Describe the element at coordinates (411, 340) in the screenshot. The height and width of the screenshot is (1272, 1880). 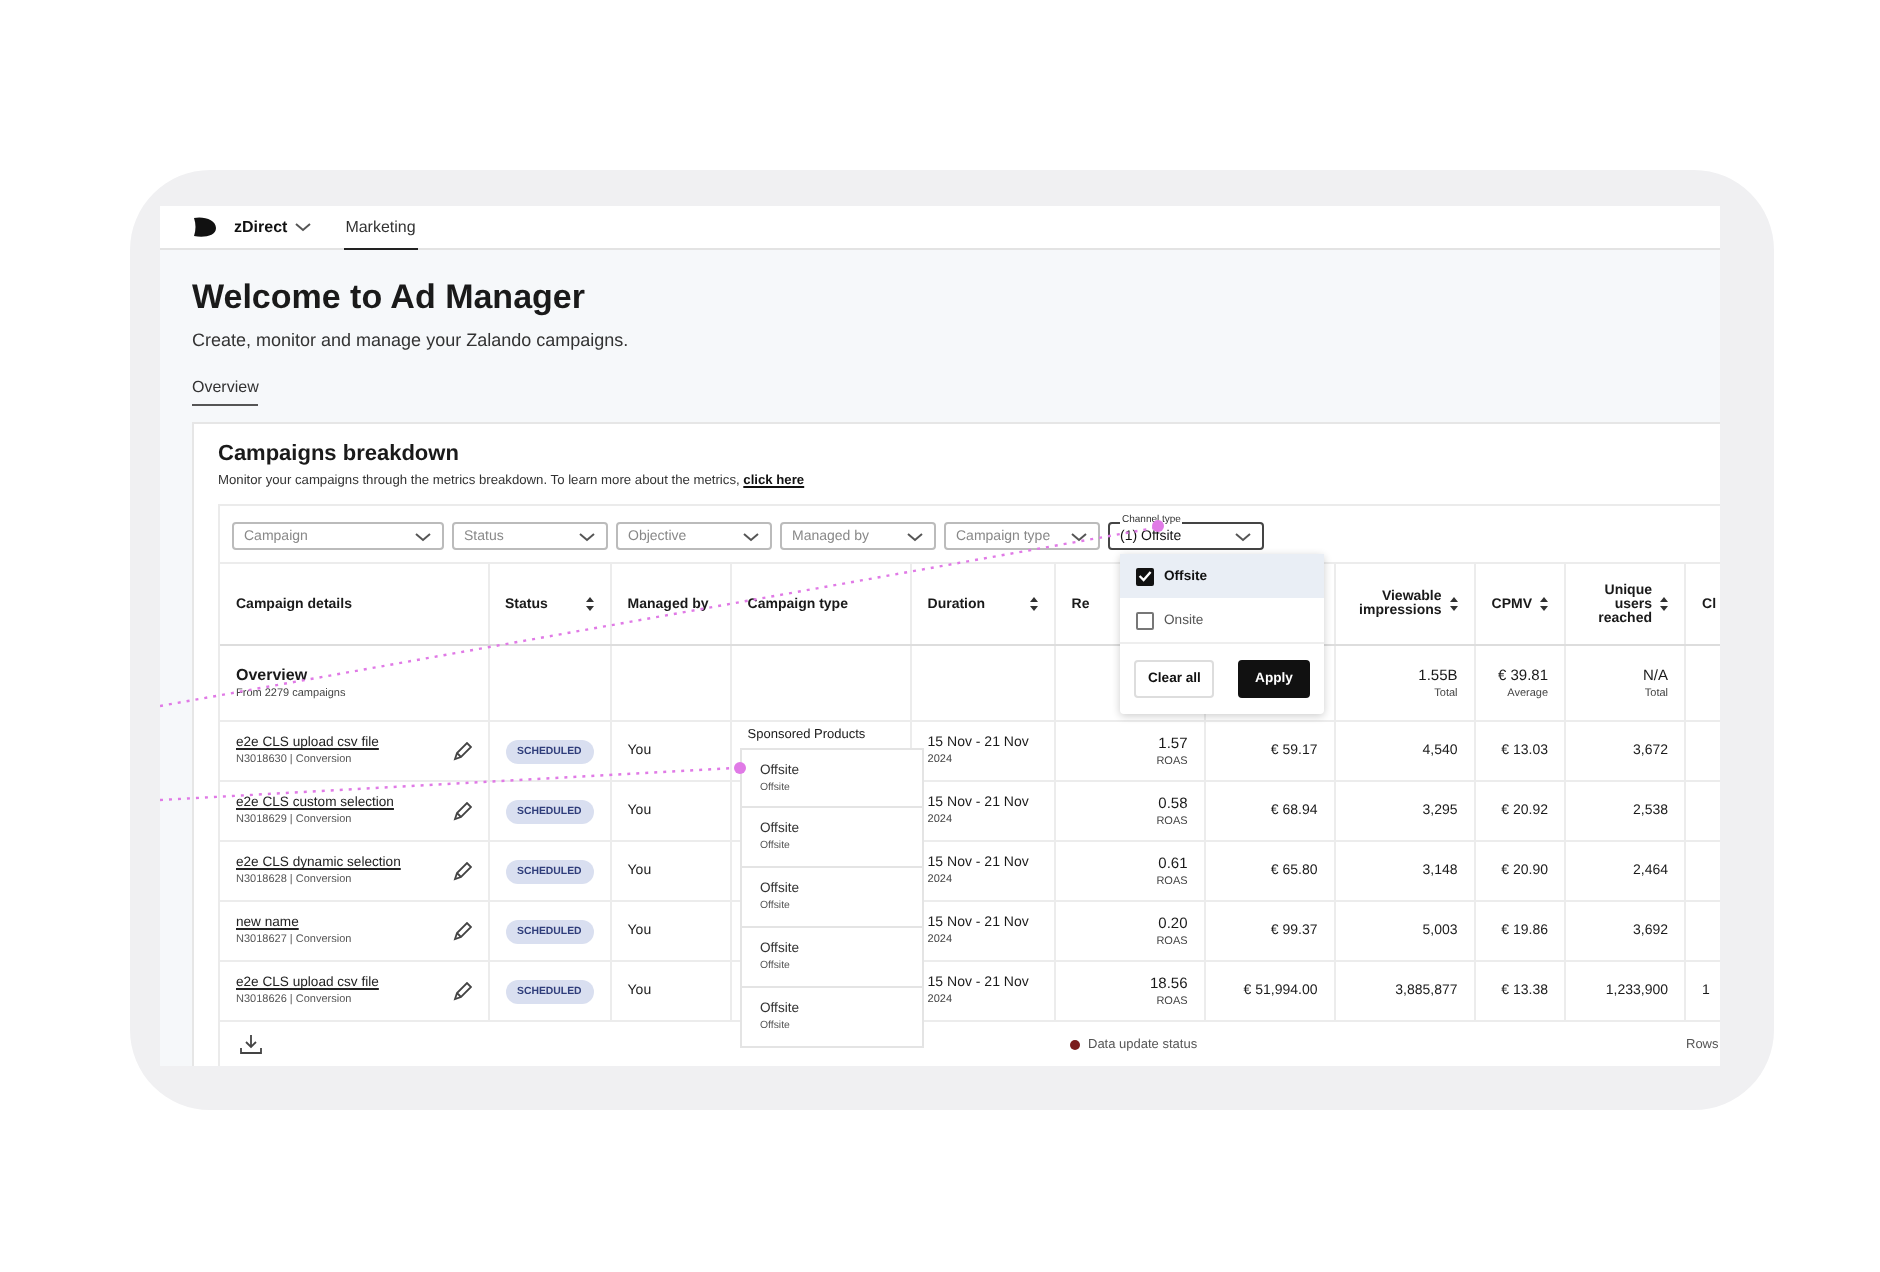
I see `page-subtitle: Create, monitor and manage your Zalando campaigns.` at that location.